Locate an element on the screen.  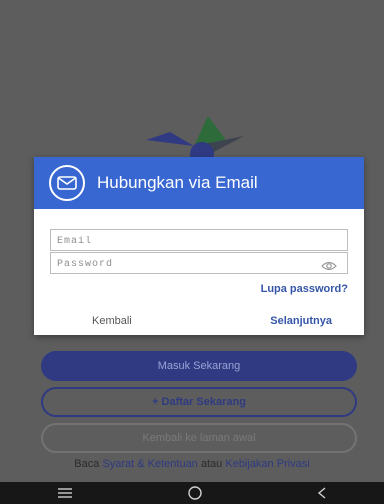
mail-icon is located at coordinates (67, 183).